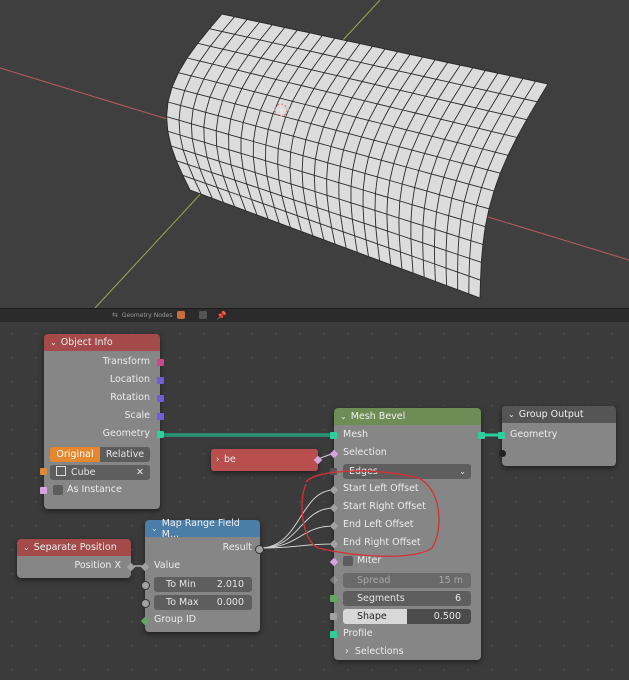 This screenshot has width=629, height=680. I want to click on spread-value: 15 m, so click(450, 580).